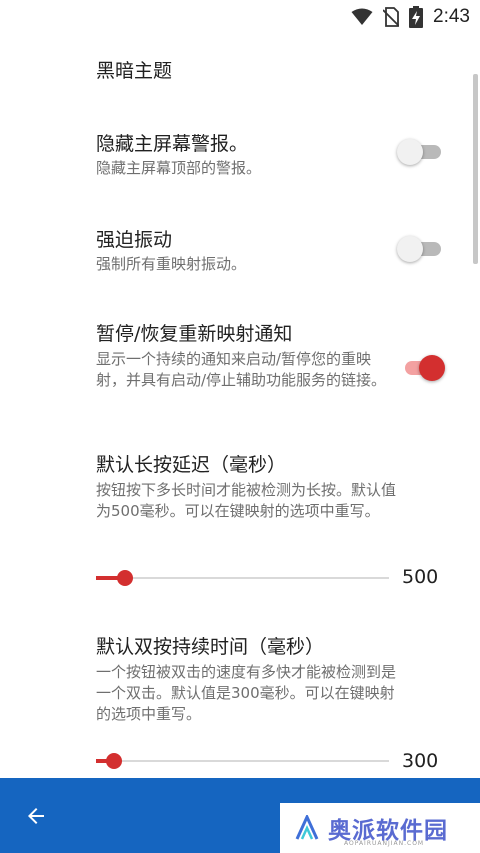 The width and height of the screenshot is (480, 853). Describe the element at coordinates (420, 577) in the screenshot. I see `slider-value: 500` at that location.